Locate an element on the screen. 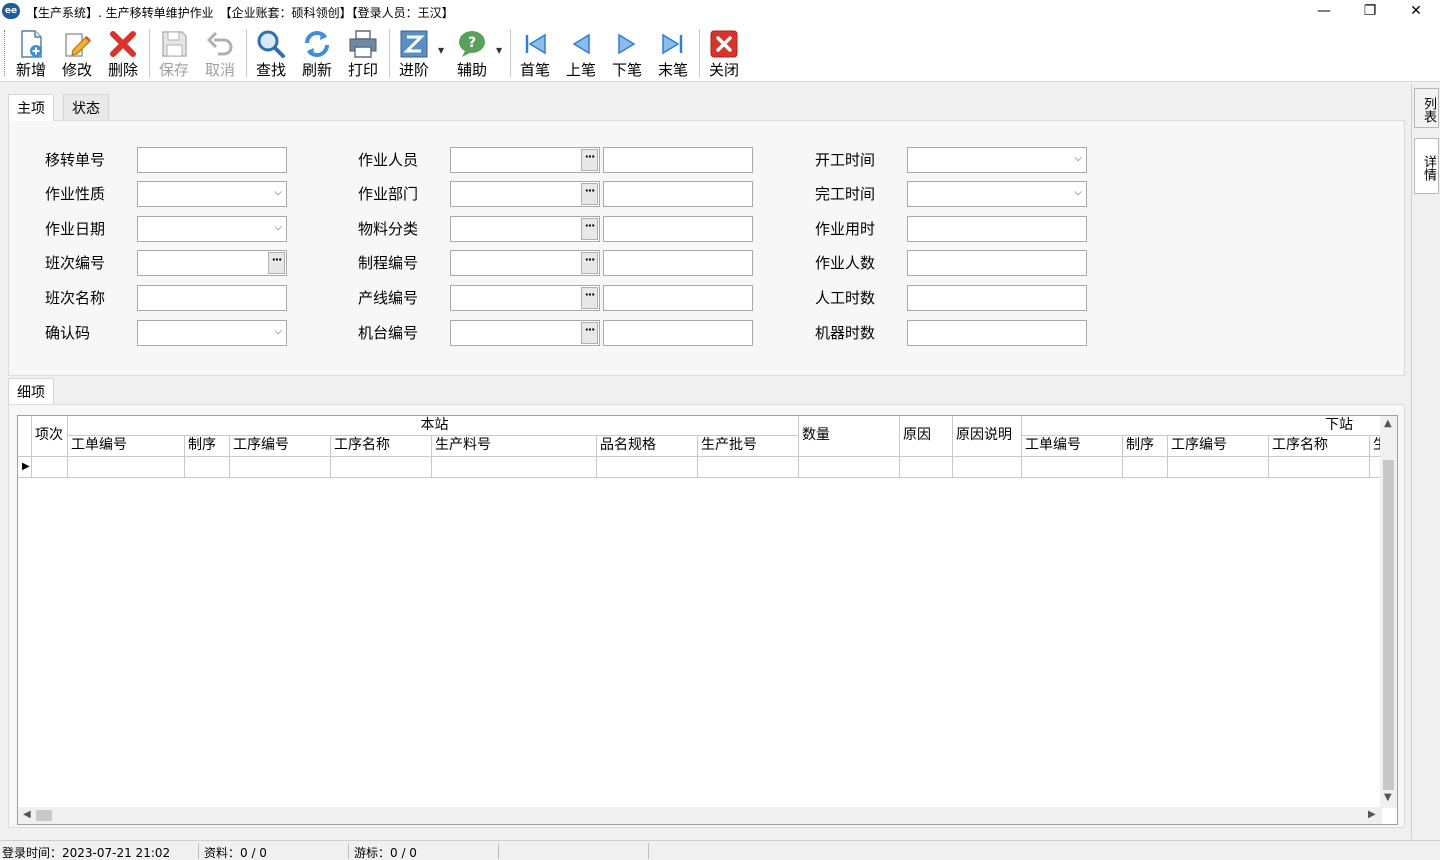  shift-name-input is located at coordinates (212, 298).